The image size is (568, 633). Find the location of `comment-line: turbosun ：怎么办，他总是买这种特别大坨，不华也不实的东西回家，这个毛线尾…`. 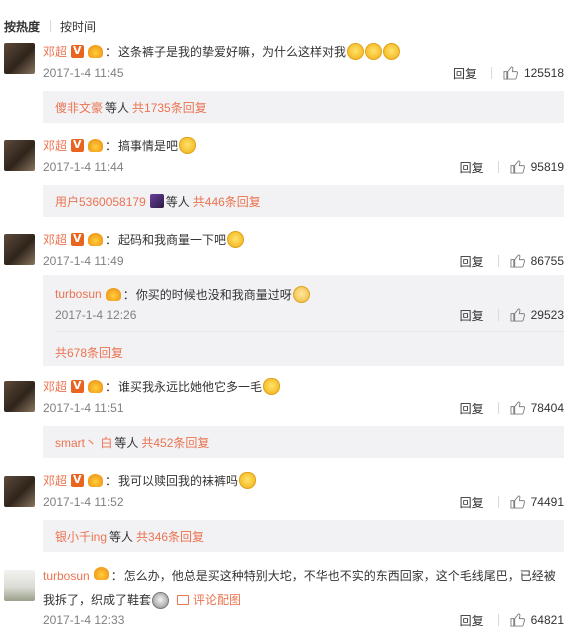

comment-line: turbosun ：怎么办，他总是买这种特别大坨，不华也不实的东西回家，这个毛线尾… is located at coordinates (303, 588).